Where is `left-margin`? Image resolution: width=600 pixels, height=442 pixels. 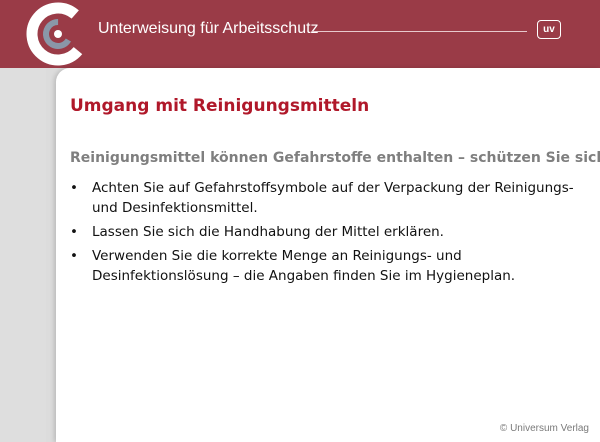
left-margin is located at coordinates (23, 255).